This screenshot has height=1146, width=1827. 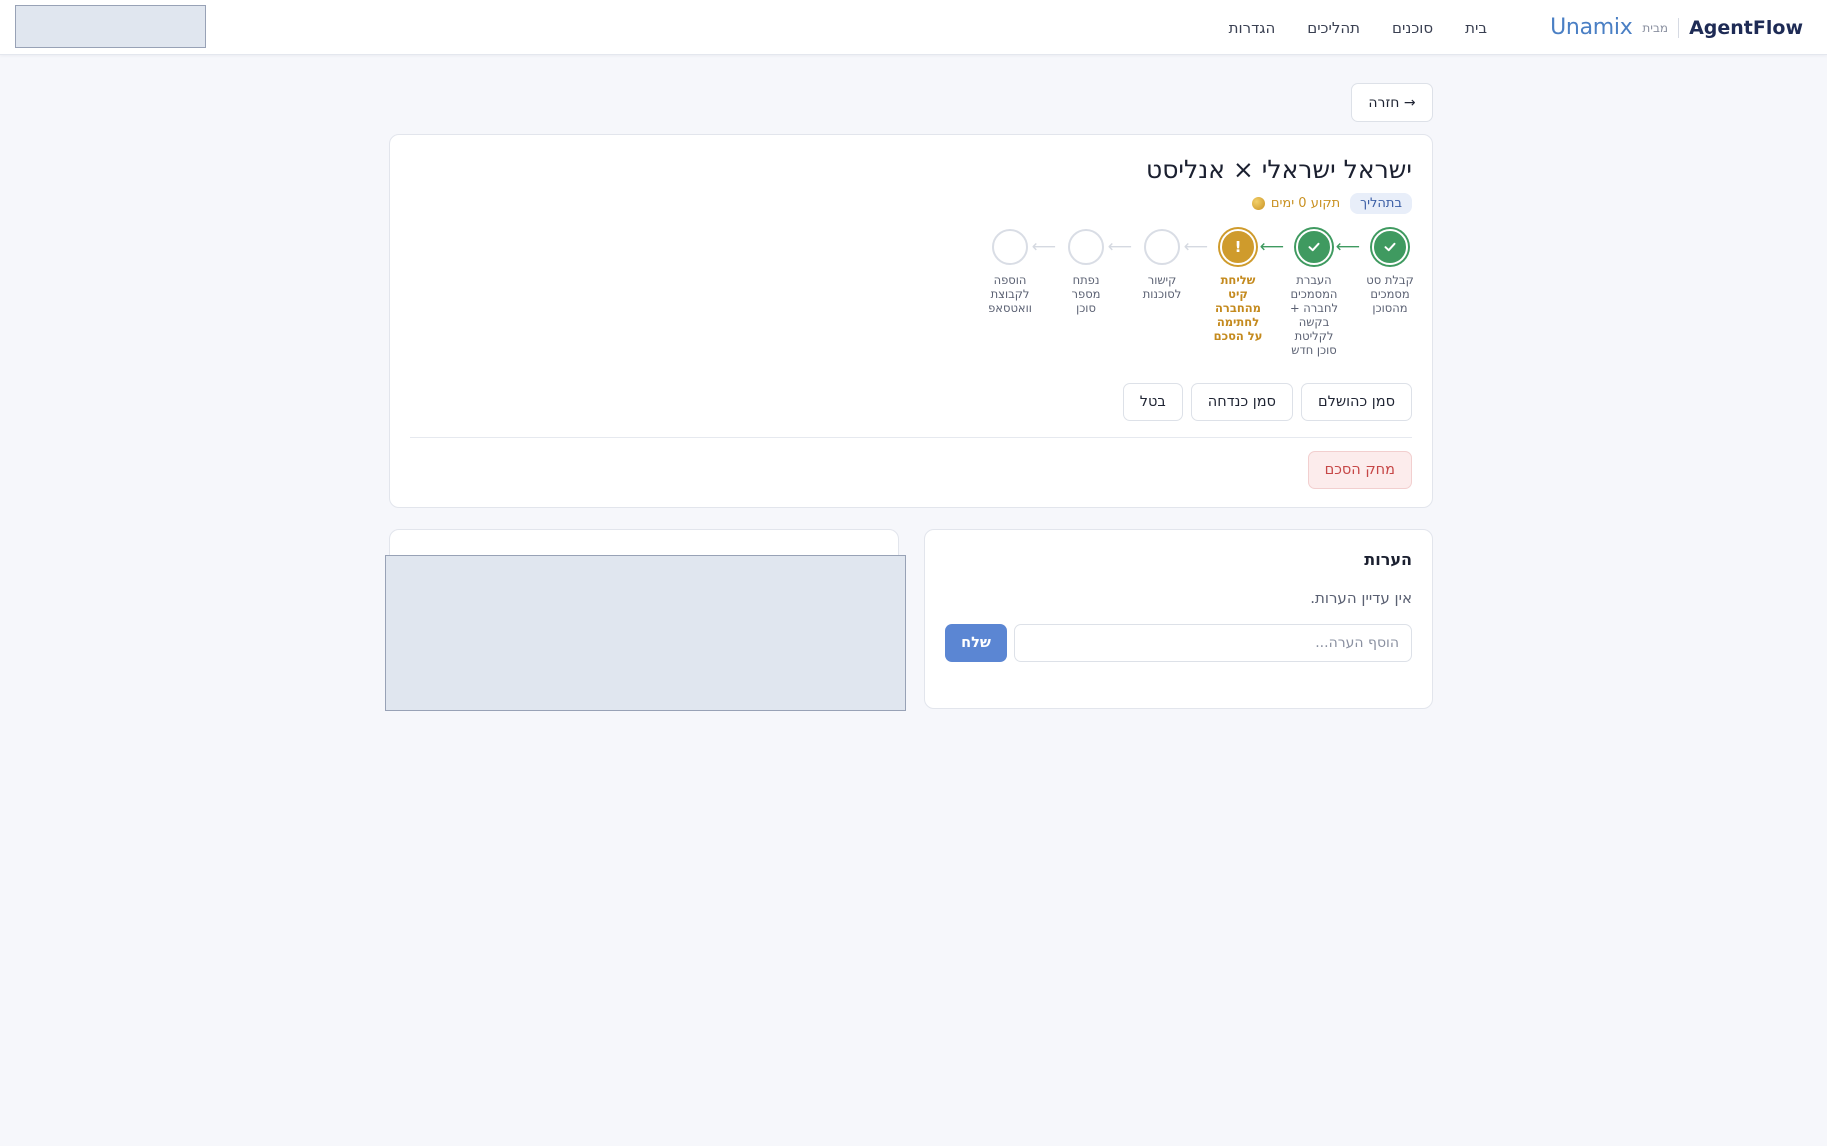 What do you see at coordinates (1655, 27) in the screenshot?
I see `brand-by-label: מבית` at bounding box center [1655, 27].